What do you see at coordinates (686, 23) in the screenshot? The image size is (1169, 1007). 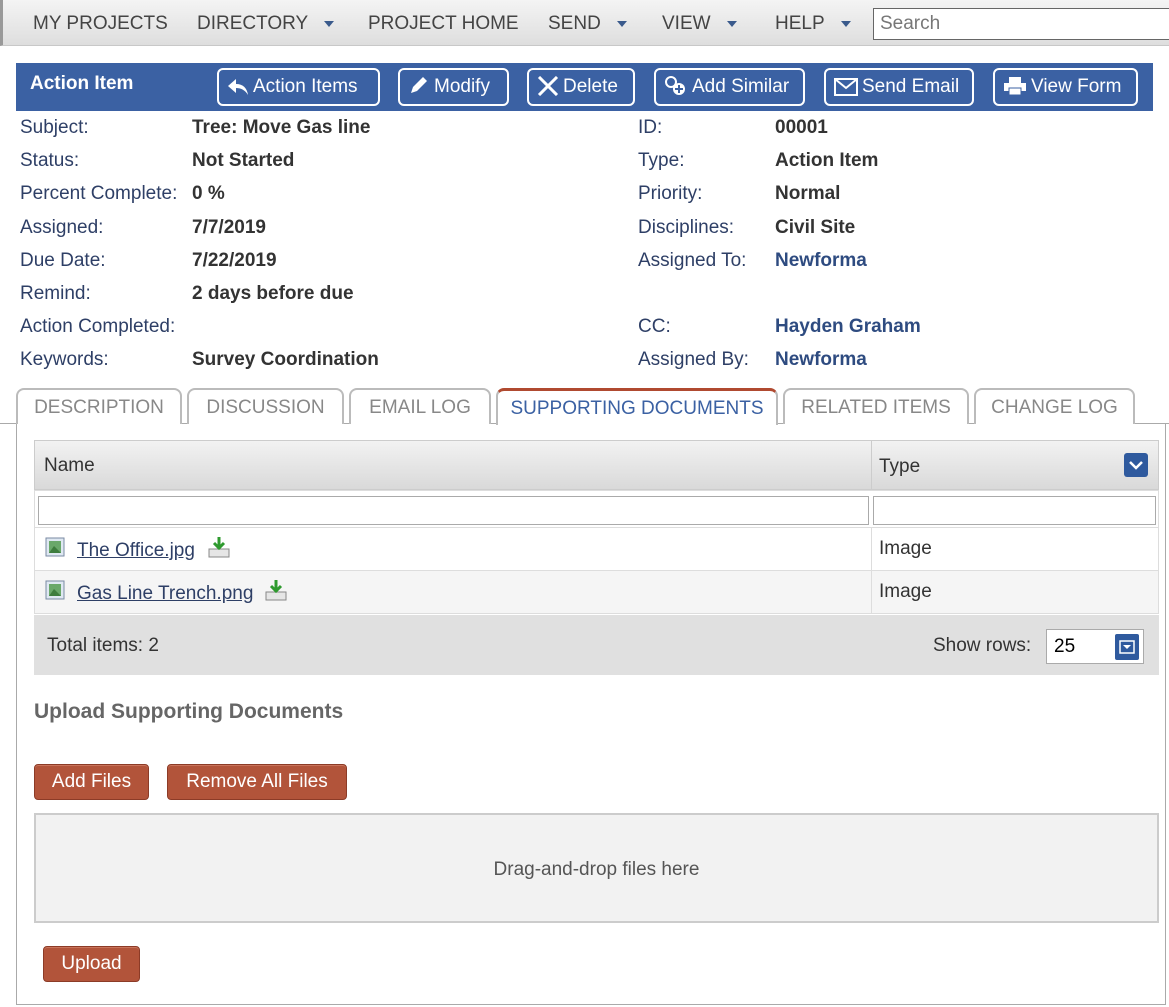 I see `nav-label: VIEW` at bounding box center [686, 23].